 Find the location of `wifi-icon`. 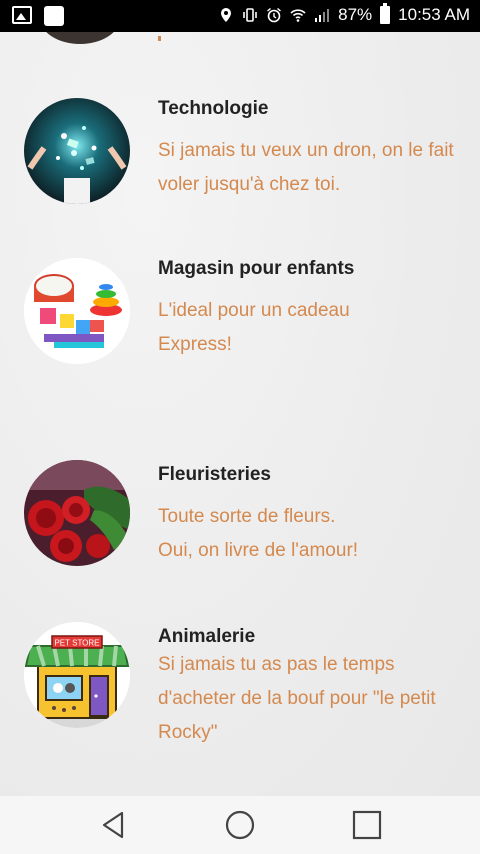

wifi-icon is located at coordinates (298, 15).